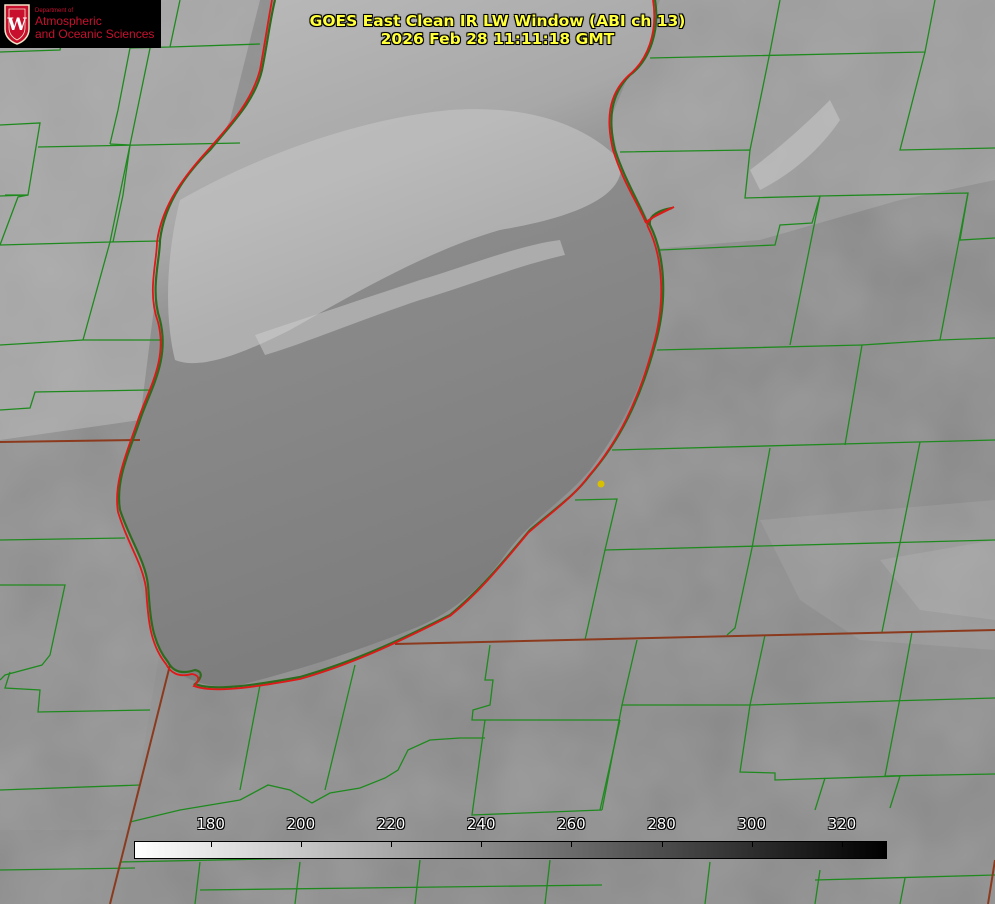 The height and width of the screenshot is (904, 995). Describe the element at coordinates (497, 21) in the screenshot. I see `image-title: GOES East Clean IR LW Window (ABI ch 13)` at that location.